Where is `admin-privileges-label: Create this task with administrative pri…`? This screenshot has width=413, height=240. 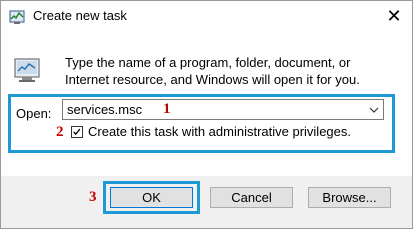 admin-privileges-label: Create this task with administrative pri… is located at coordinates (219, 131).